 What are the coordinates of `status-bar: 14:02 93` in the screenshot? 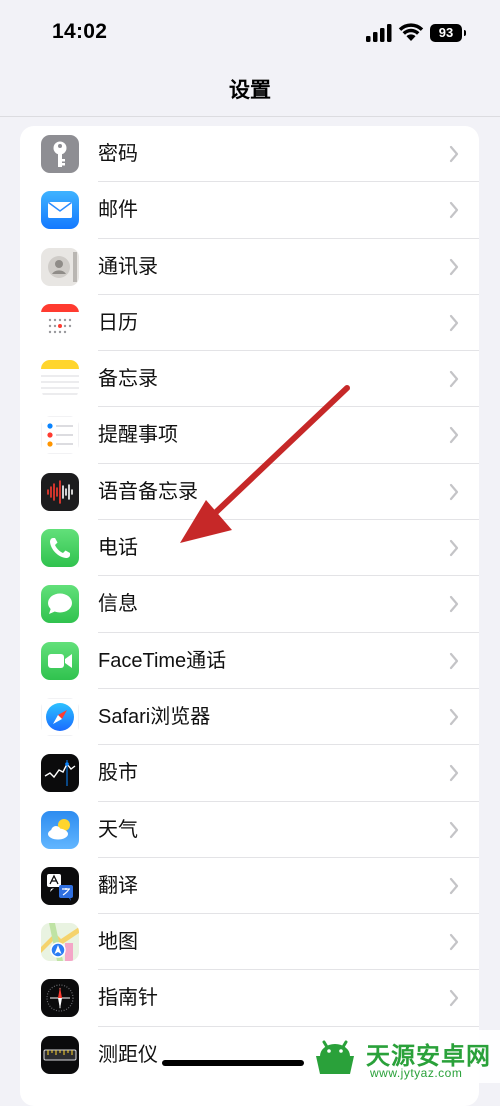 It's located at (250, 35).